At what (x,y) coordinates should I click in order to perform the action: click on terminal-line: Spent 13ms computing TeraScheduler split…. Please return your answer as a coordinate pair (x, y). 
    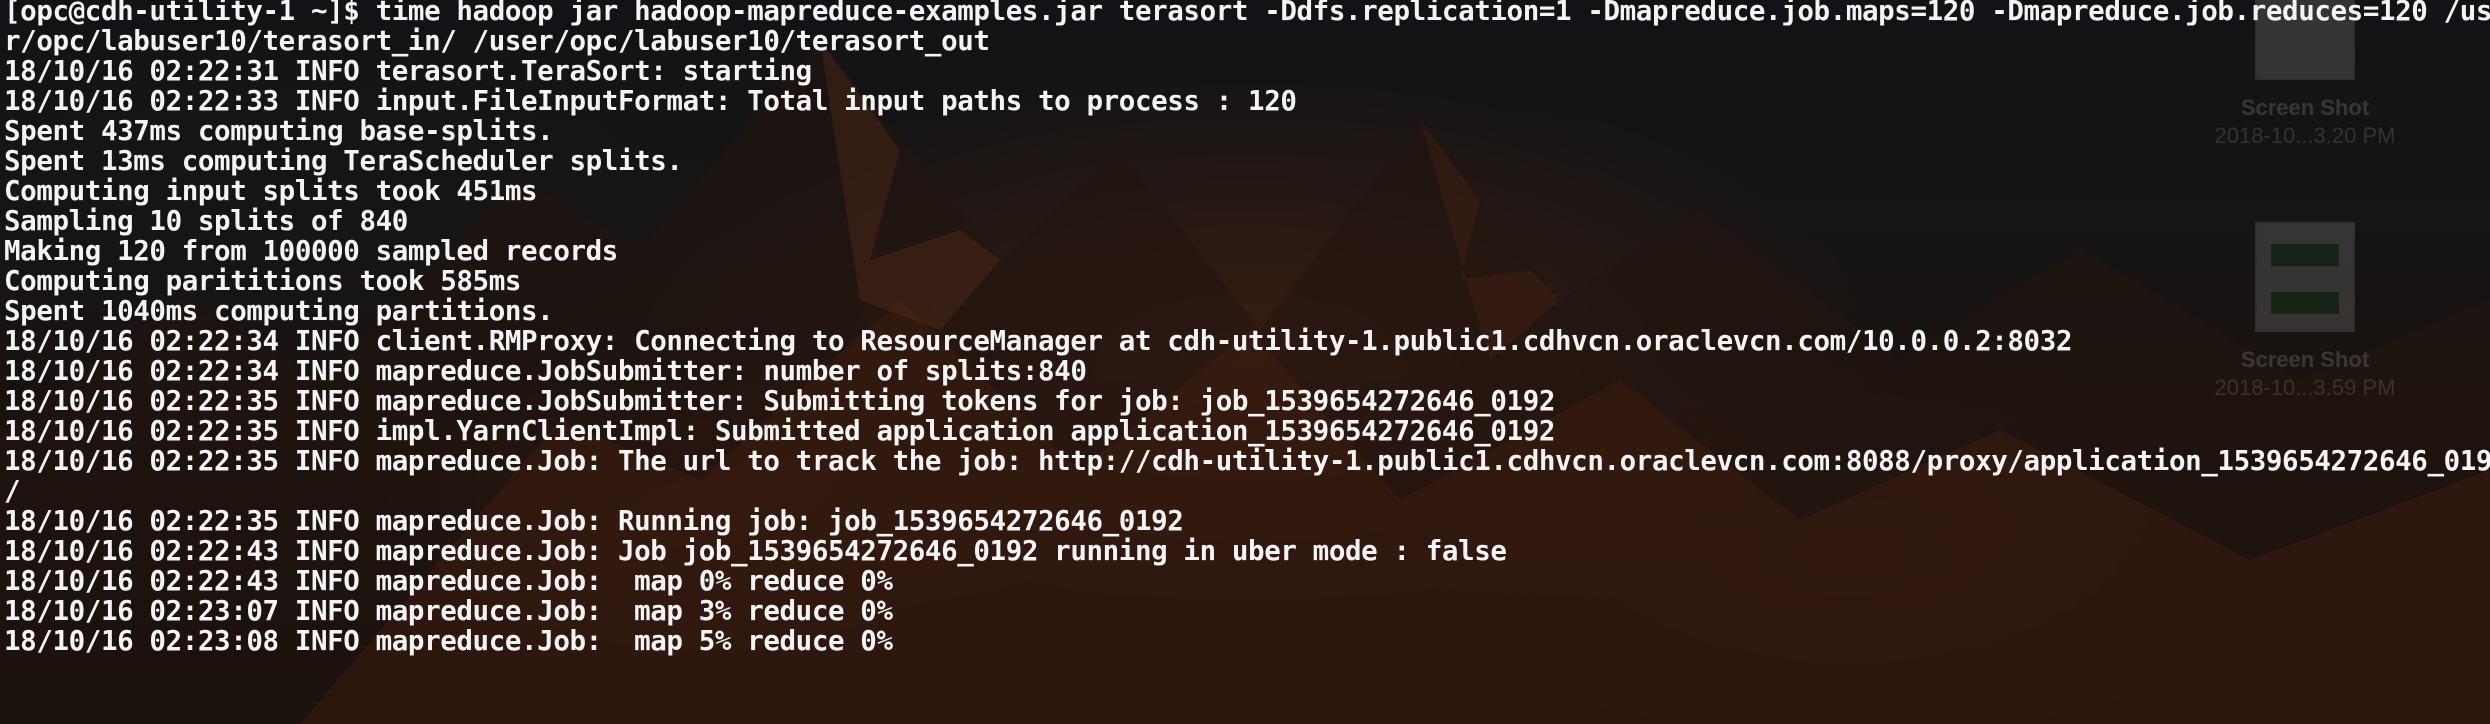
    Looking at the image, I should click on (343, 161).